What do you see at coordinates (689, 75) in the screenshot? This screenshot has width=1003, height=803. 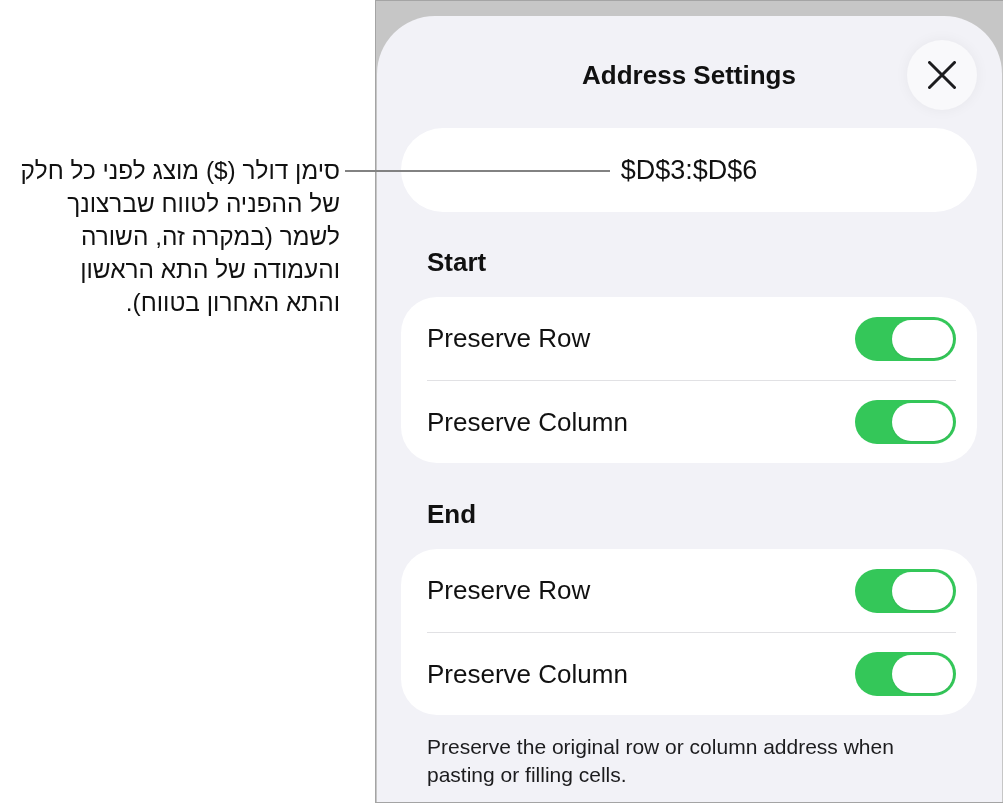 I see `sheet-title: Address Settings` at bounding box center [689, 75].